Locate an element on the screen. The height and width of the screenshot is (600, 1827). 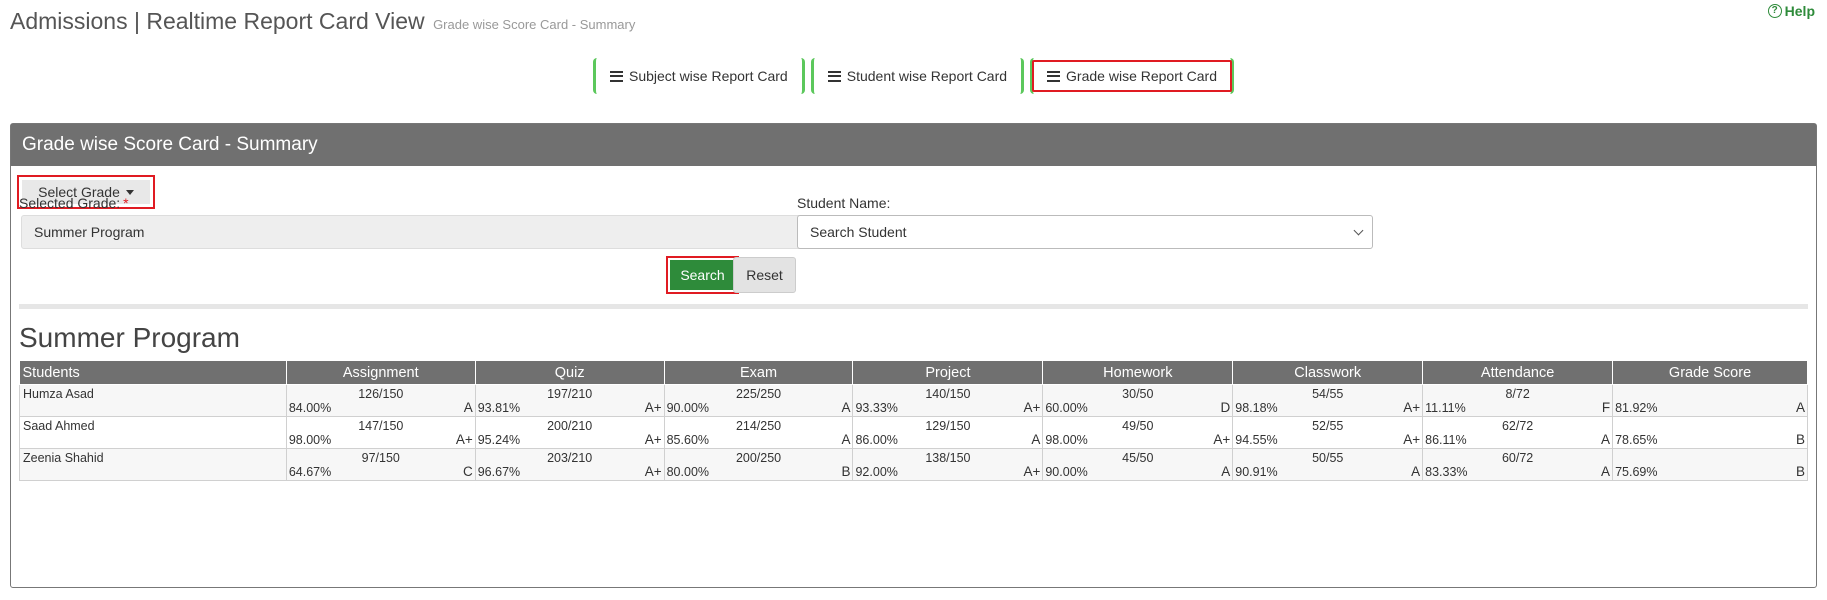
score-value: 8/72 is located at coordinates (1517, 394).